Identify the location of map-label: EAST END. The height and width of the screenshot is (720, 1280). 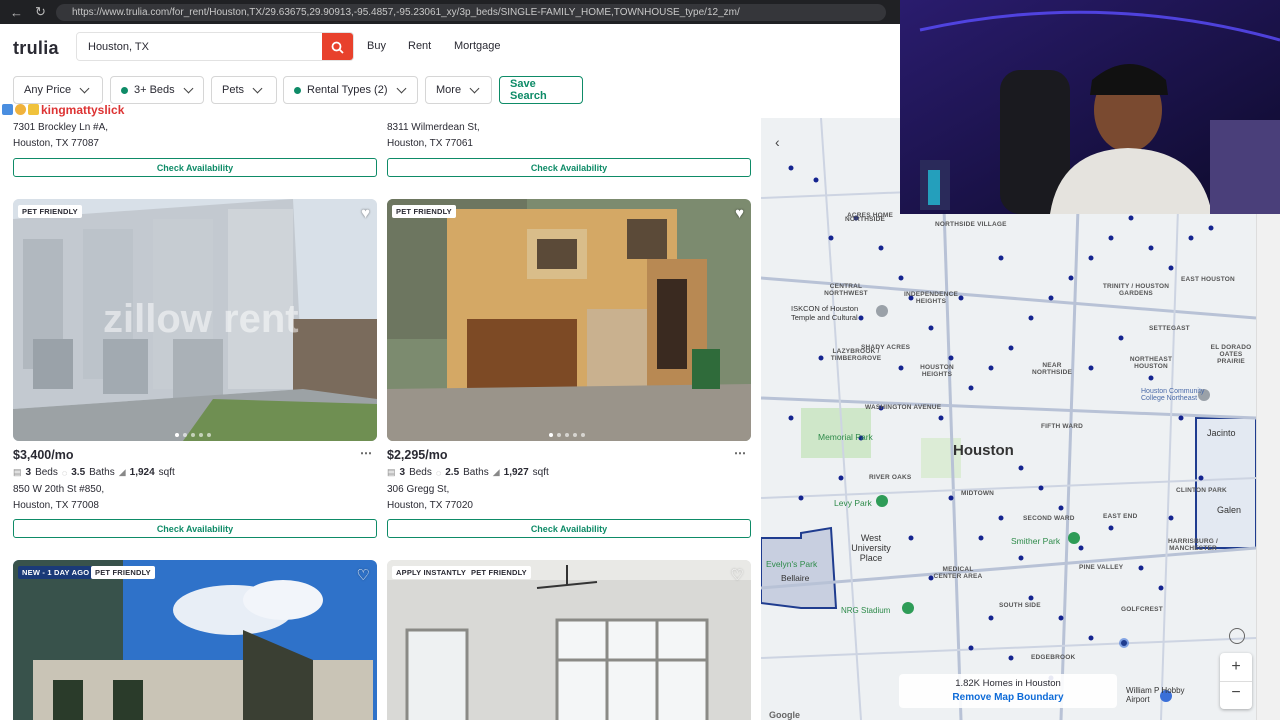
(1120, 516).